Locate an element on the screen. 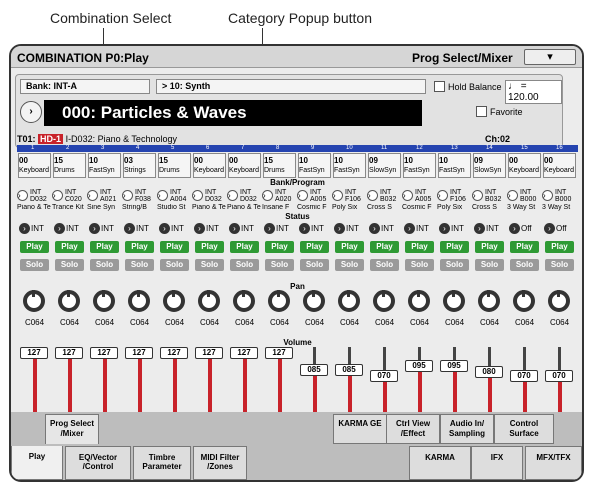 This screenshot has width=591, height=485. category-cell: 03 Strings is located at coordinates (139, 165).